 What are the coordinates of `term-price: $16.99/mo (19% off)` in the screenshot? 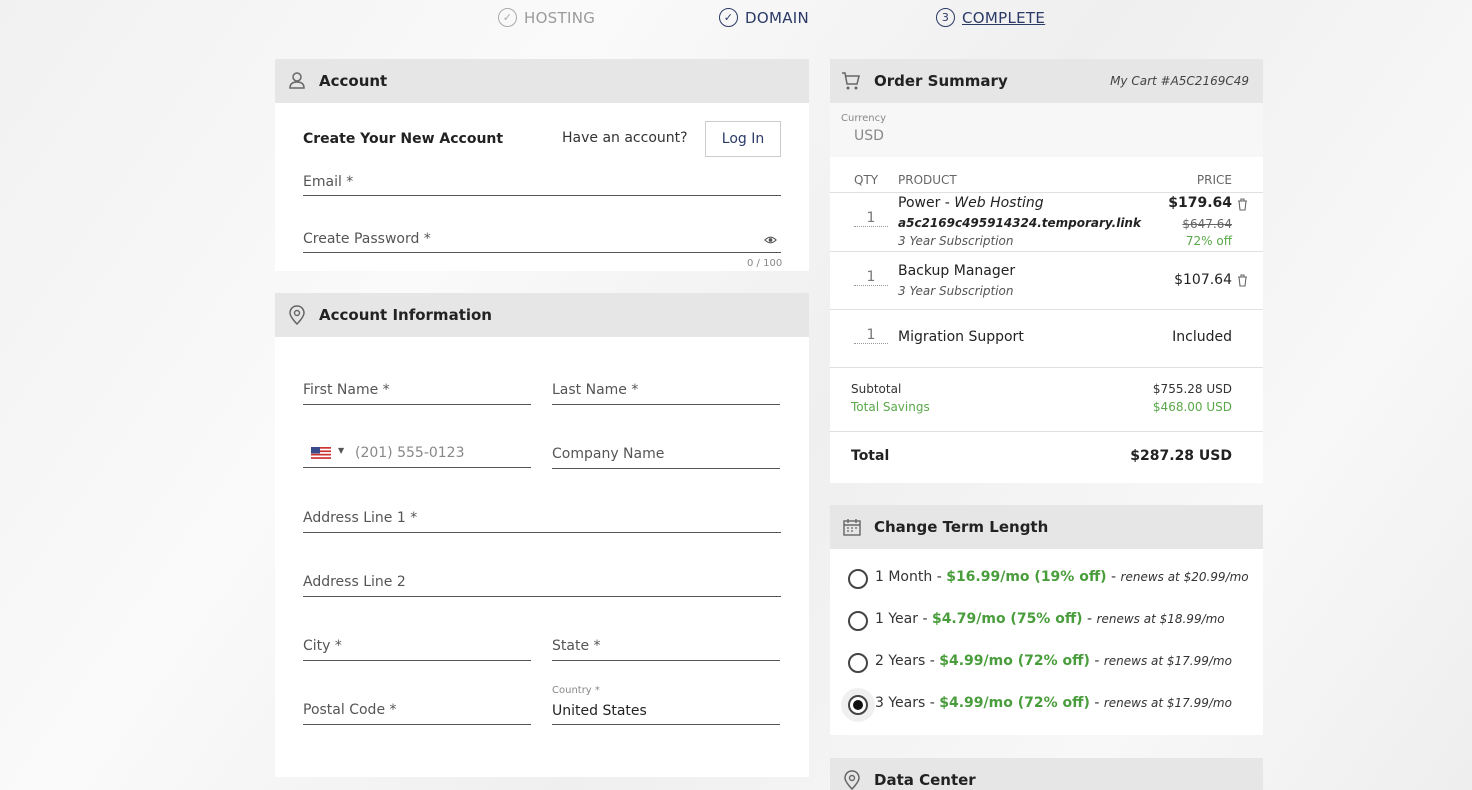 It's located at (1026, 577).